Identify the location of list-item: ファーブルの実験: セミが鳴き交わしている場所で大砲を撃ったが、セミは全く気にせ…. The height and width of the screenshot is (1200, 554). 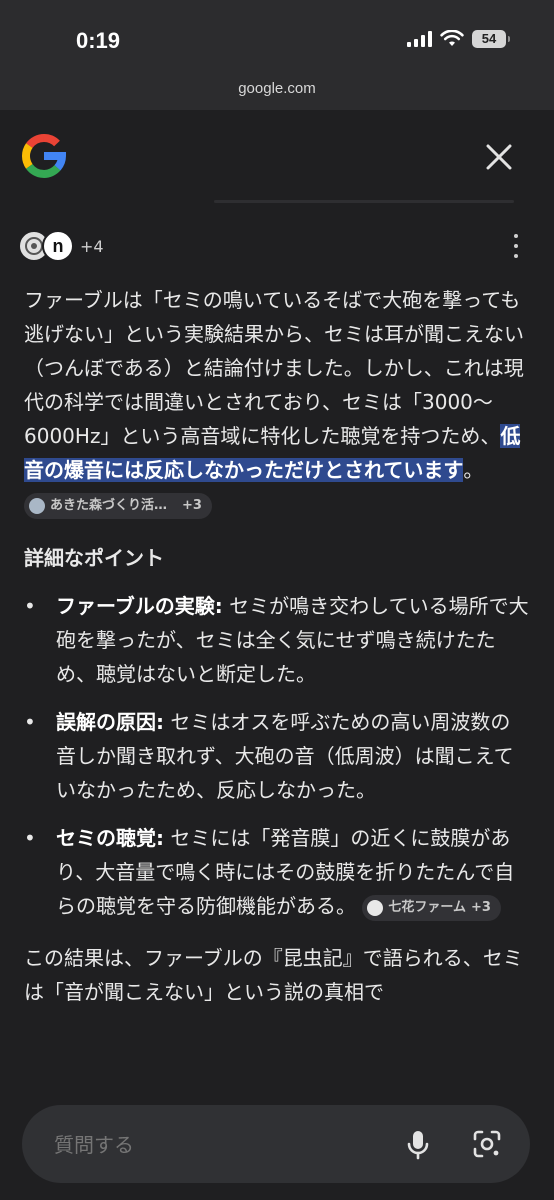
(277, 640).